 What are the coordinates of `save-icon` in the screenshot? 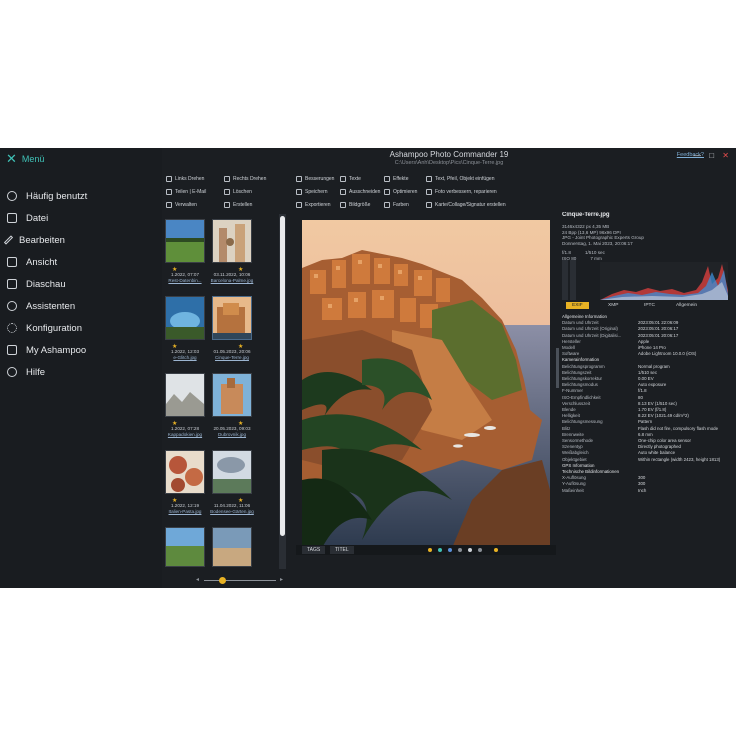 It's located at (299, 192).